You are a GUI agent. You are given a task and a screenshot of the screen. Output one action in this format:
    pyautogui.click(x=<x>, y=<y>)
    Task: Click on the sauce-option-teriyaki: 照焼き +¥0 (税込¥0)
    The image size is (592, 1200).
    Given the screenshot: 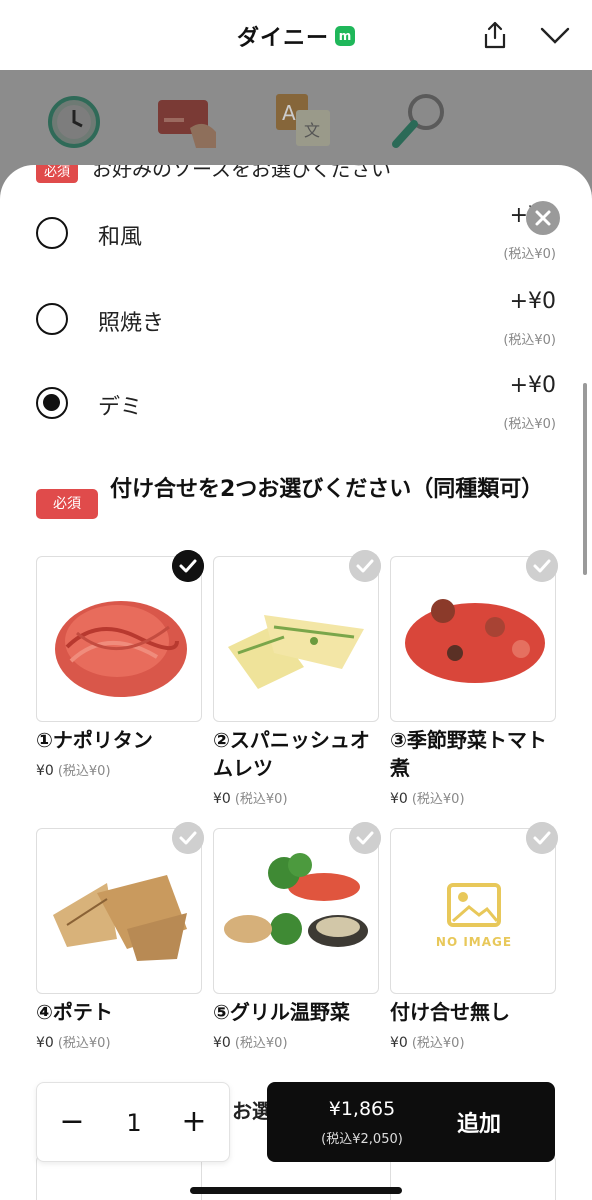 What is the action you would take?
    pyautogui.click(x=296, y=322)
    